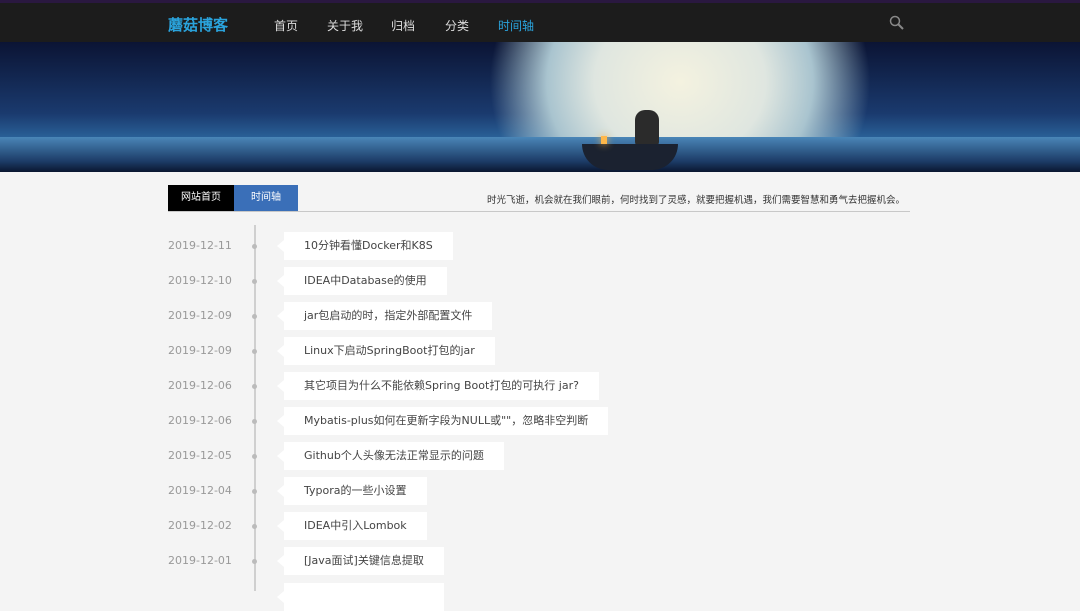  Describe the element at coordinates (540, 526) in the screenshot. I see `timeline-item: 2019-12-02 IDEA中引入Lombok` at that location.